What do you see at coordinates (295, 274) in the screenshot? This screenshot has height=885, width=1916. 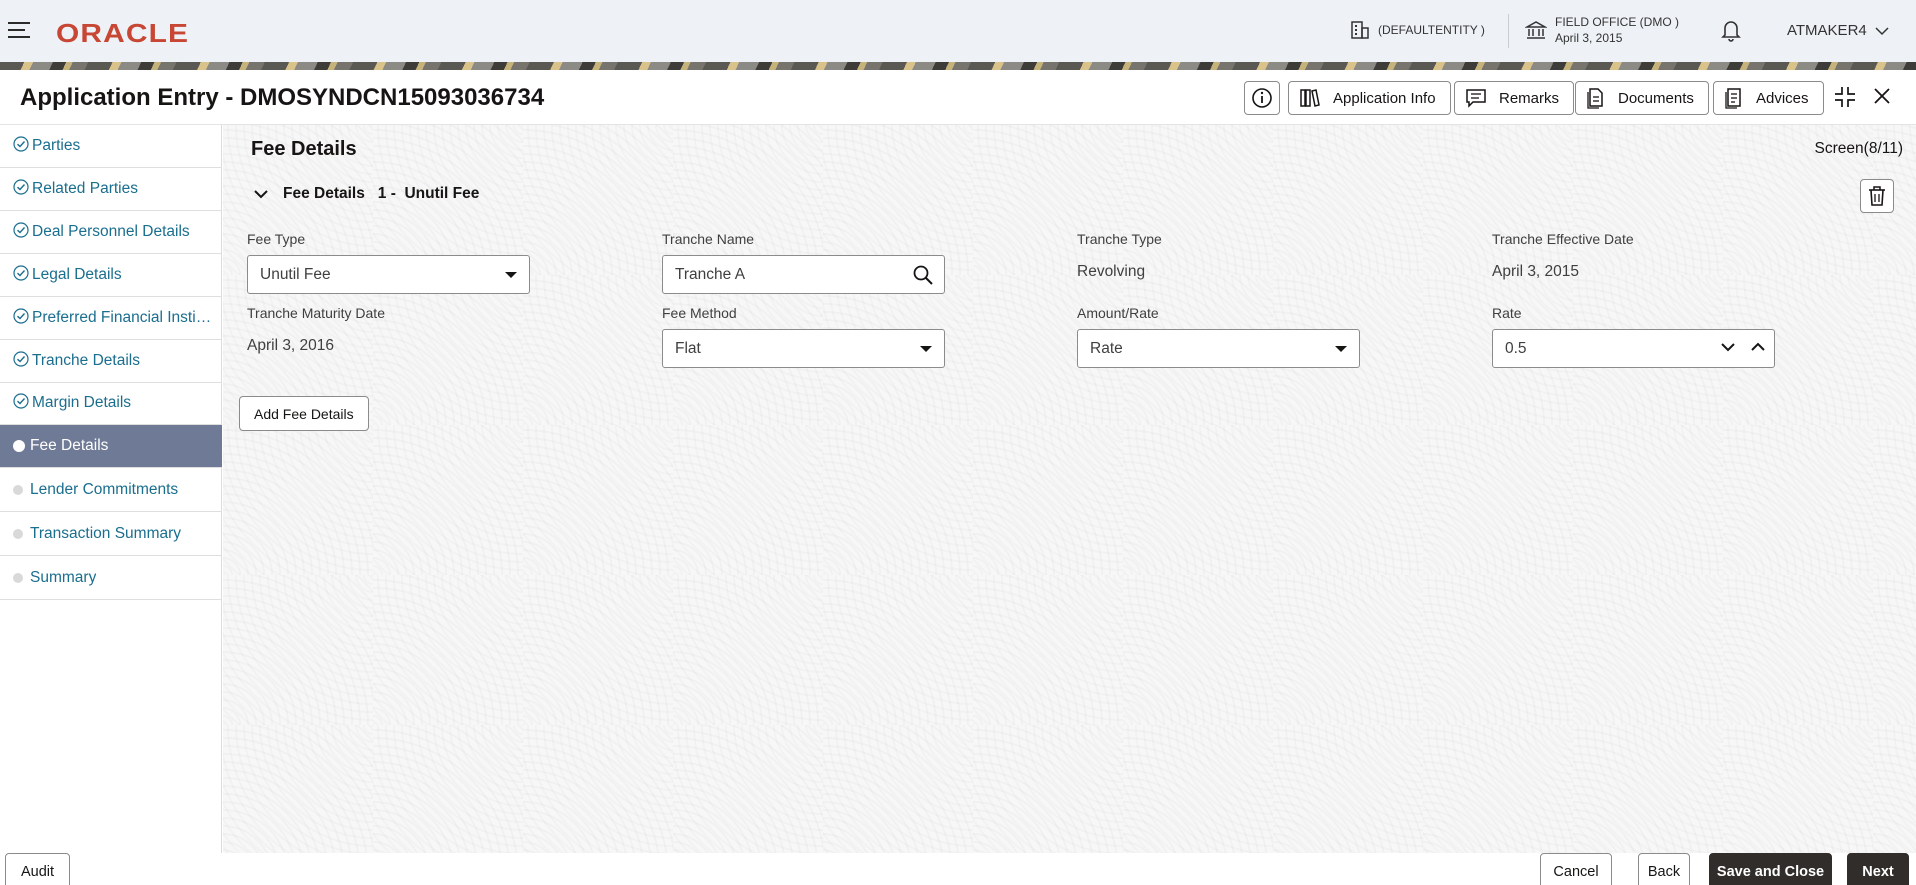 I see `fee-type-value: Unutil Fee` at bounding box center [295, 274].